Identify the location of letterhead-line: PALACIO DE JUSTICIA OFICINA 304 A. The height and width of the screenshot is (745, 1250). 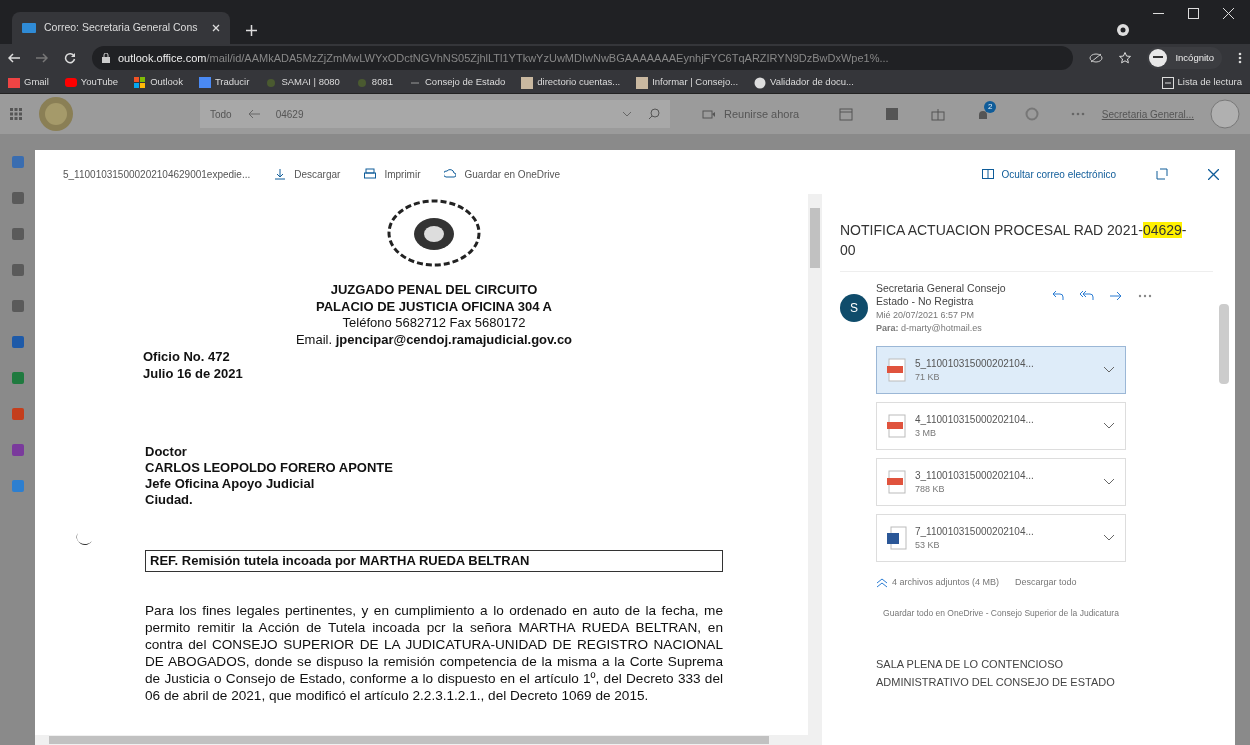
(434, 306).